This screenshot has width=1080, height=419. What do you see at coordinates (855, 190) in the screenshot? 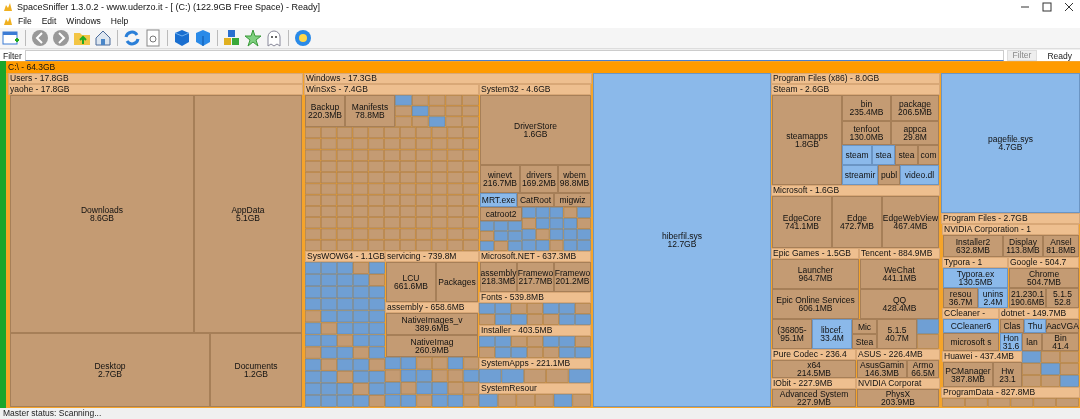
I see `folder-header: Microsoft - 1.6GB` at bounding box center [855, 190].